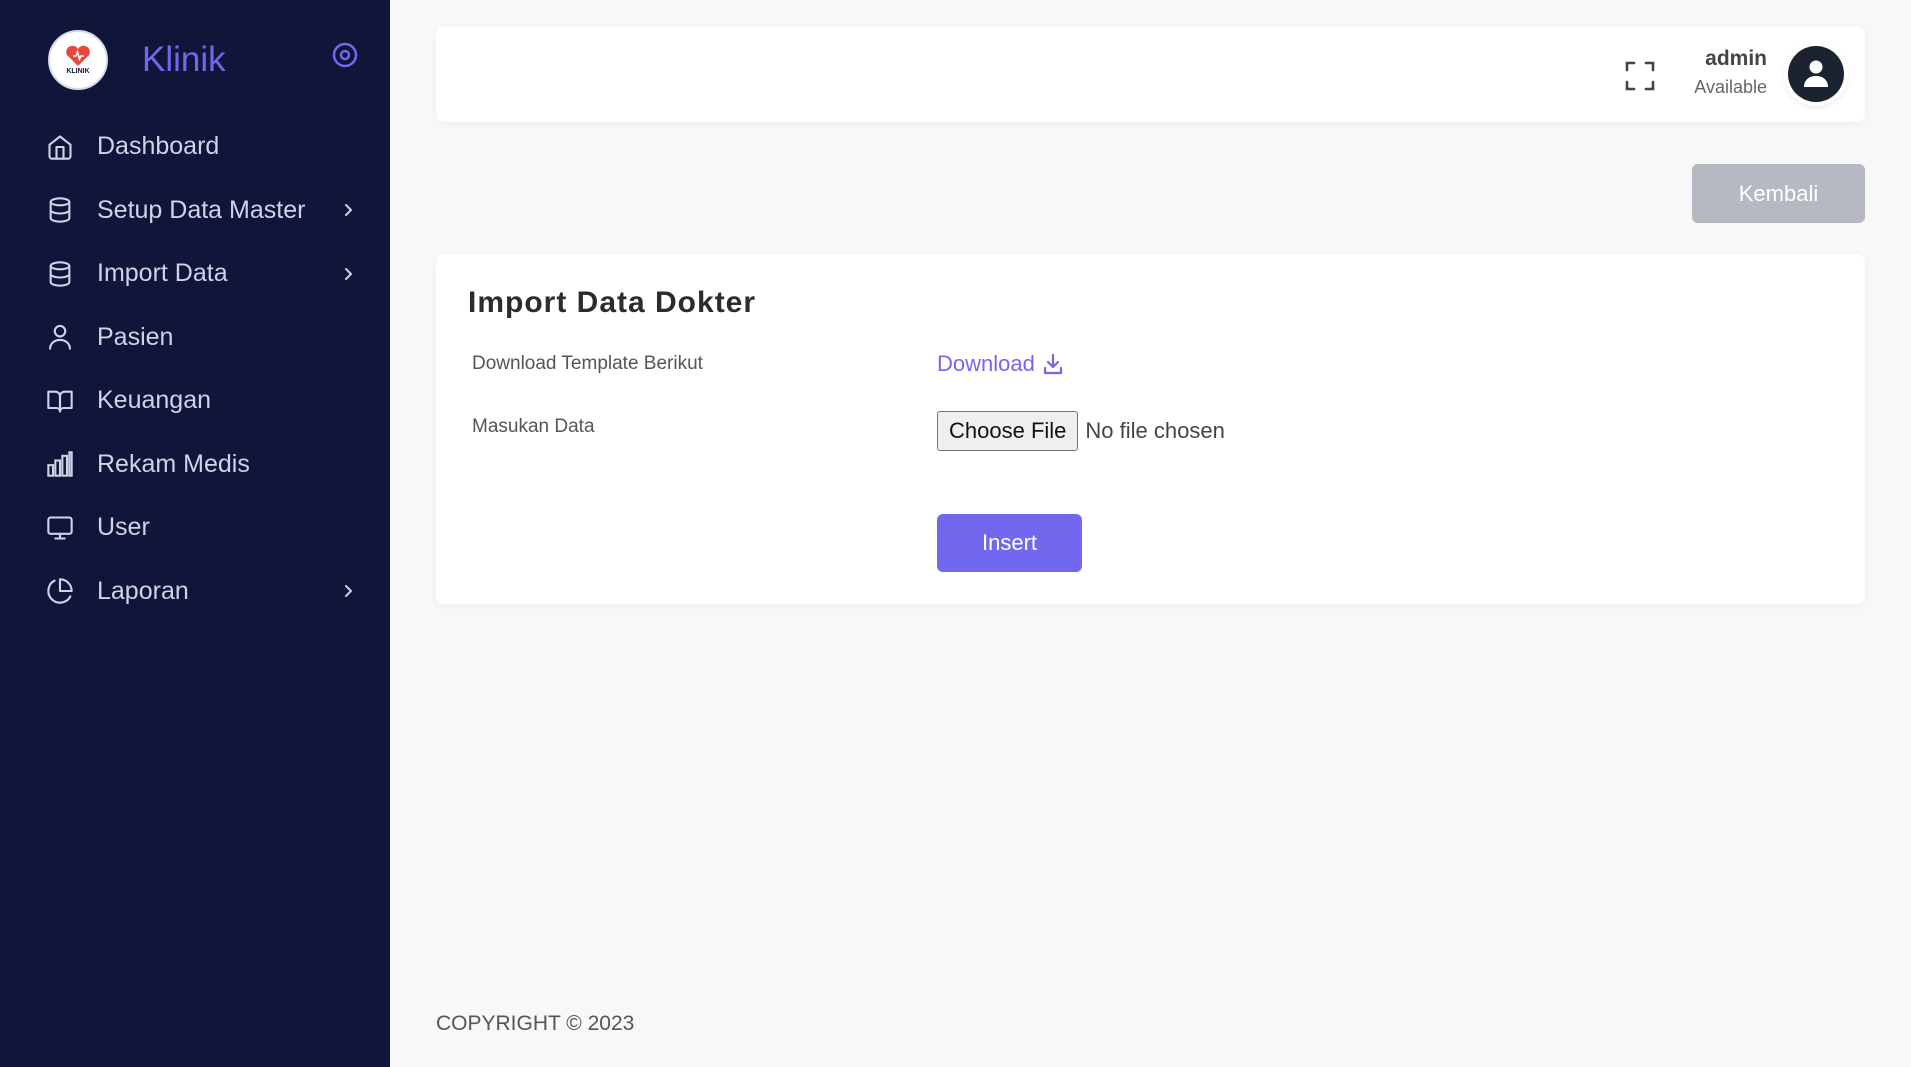 The image size is (1911, 1067). Describe the element at coordinates (201, 209) in the screenshot. I see `sidebar-item-label: Setup Data Master` at that location.